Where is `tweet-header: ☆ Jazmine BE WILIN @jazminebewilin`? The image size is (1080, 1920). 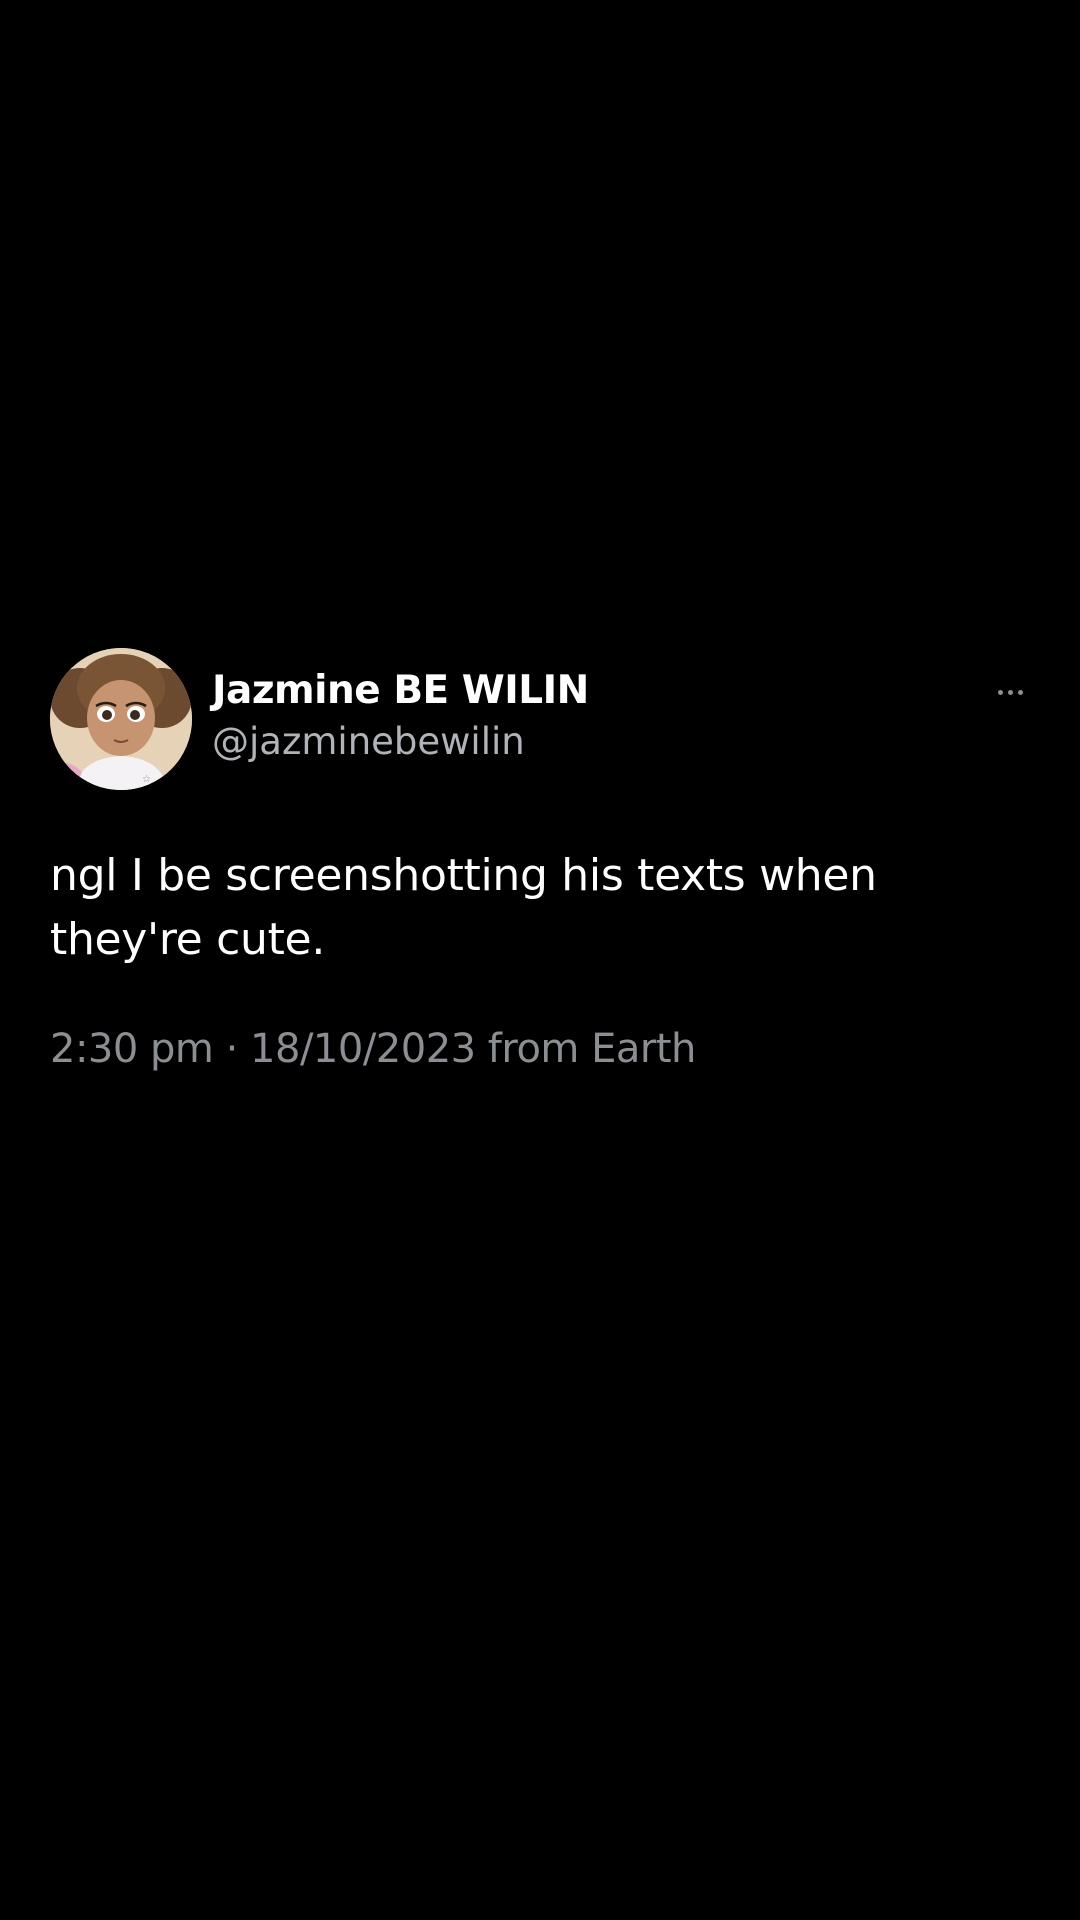
tweet-header: ☆ Jazmine BE WILIN @jazminebewilin is located at coordinates (540, 720).